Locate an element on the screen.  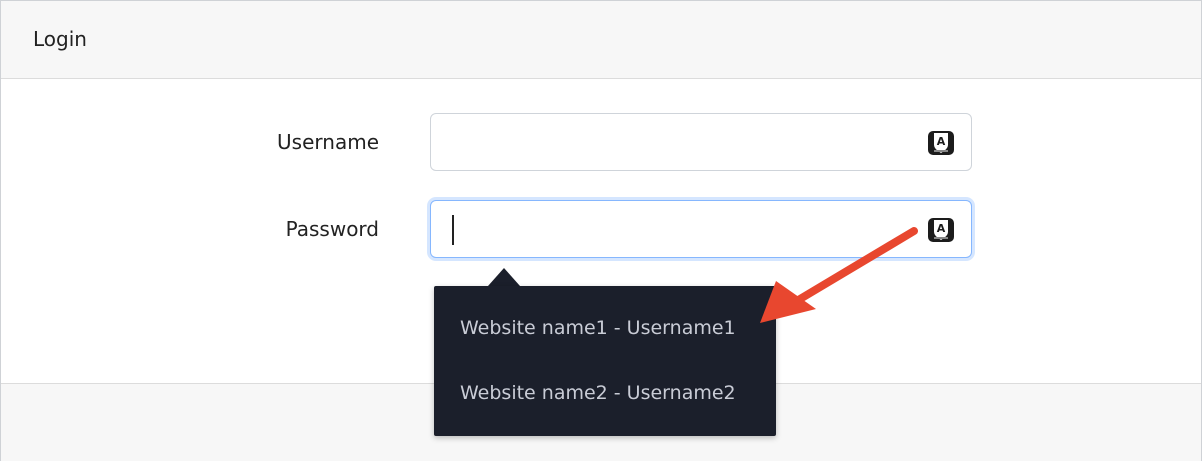
password-label: Password is located at coordinates (332, 229).